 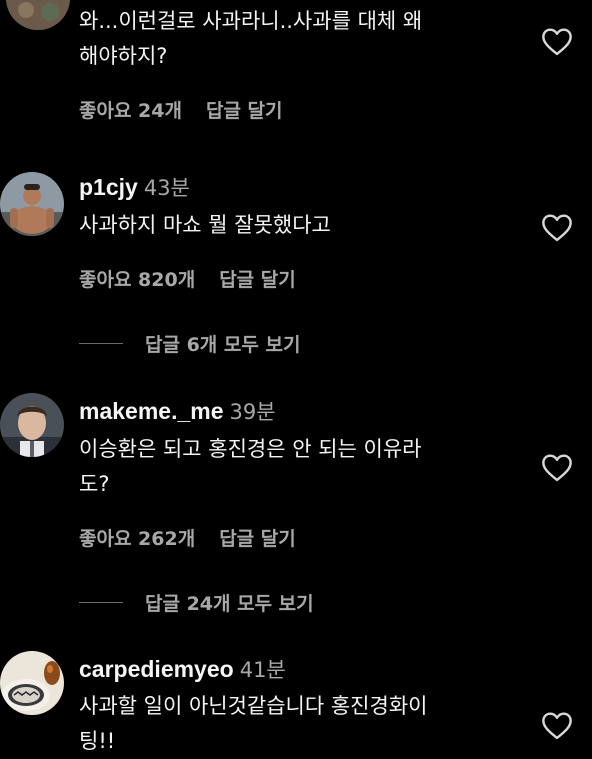 I want to click on username: carpediemyeo, so click(x=156, y=669).